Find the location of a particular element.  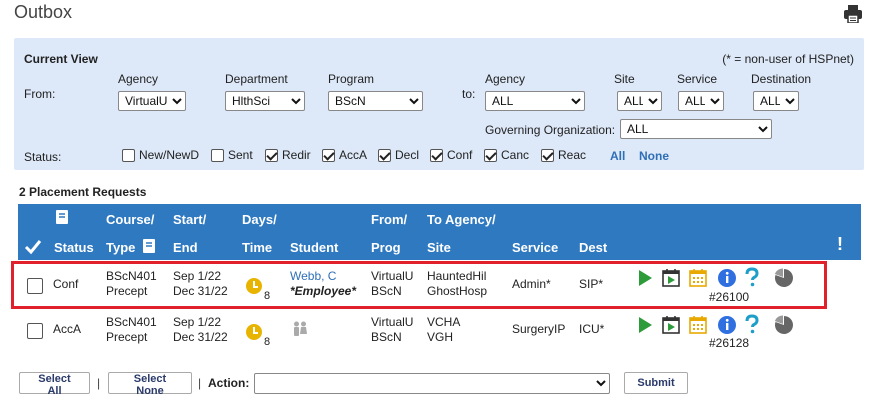

header-start: Start/ is located at coordinates (189, 219).